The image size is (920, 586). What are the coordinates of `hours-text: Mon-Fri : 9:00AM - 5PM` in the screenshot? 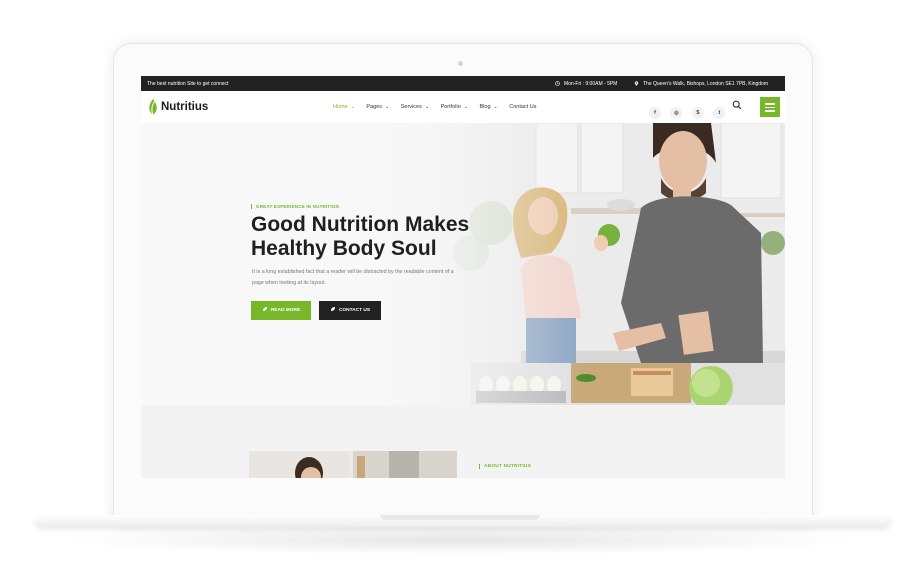 It's located at (591, 84).